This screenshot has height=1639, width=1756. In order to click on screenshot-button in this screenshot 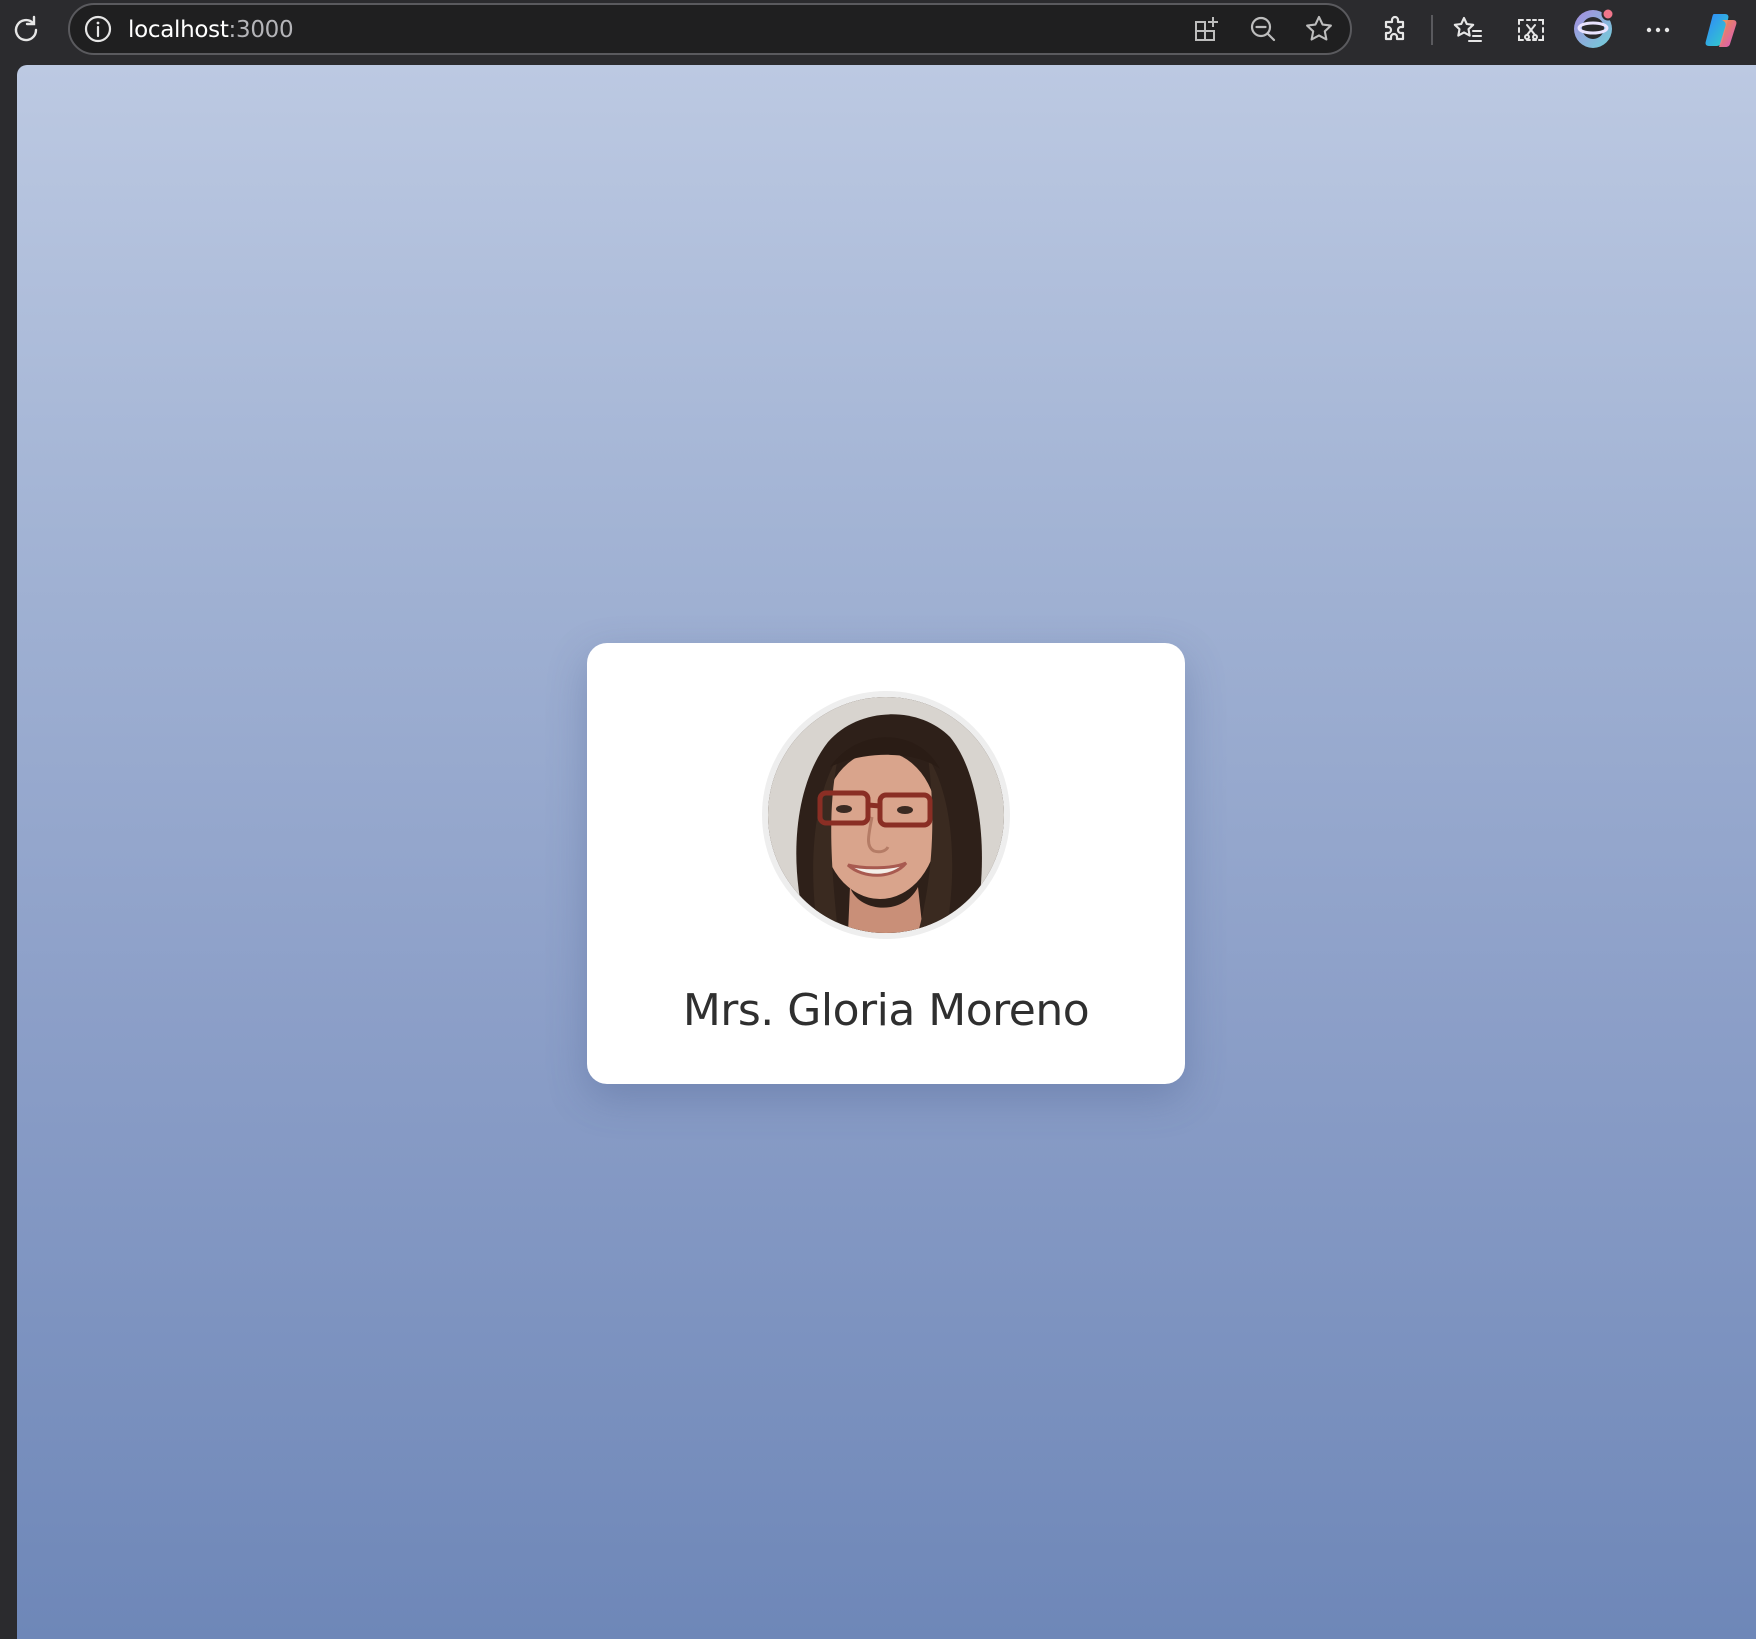, I will do `click(1531, 30)`.